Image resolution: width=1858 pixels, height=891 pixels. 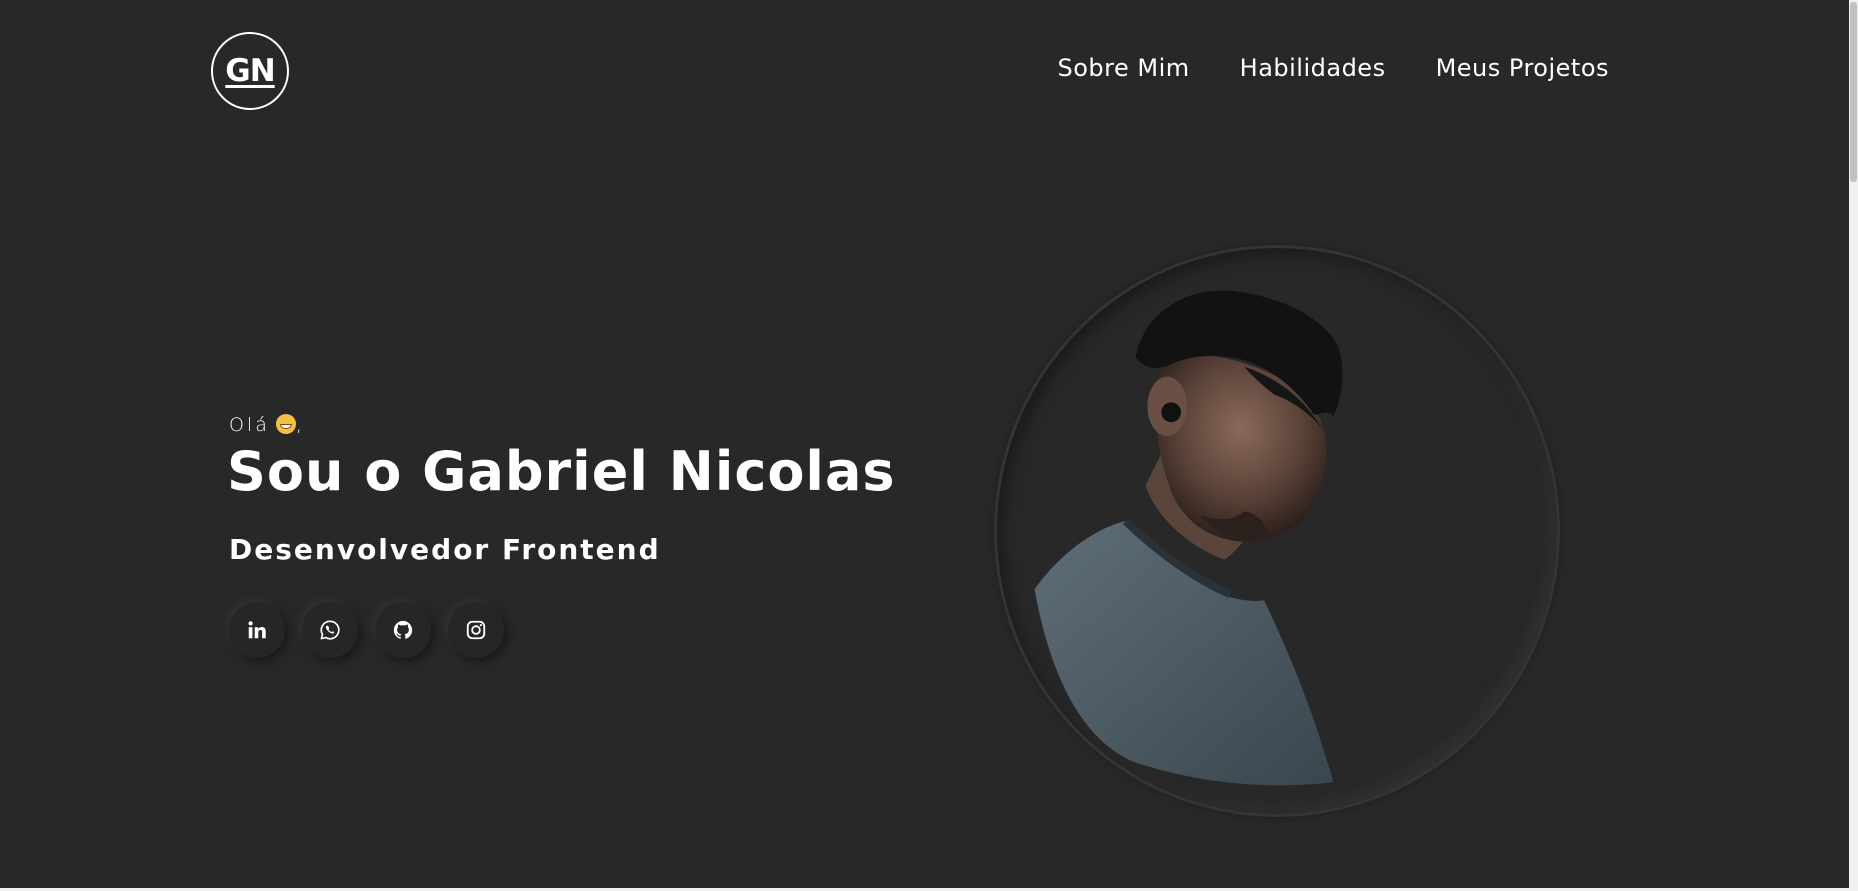 I want to click on greeting: Olá,, so click(x=267, y=425).